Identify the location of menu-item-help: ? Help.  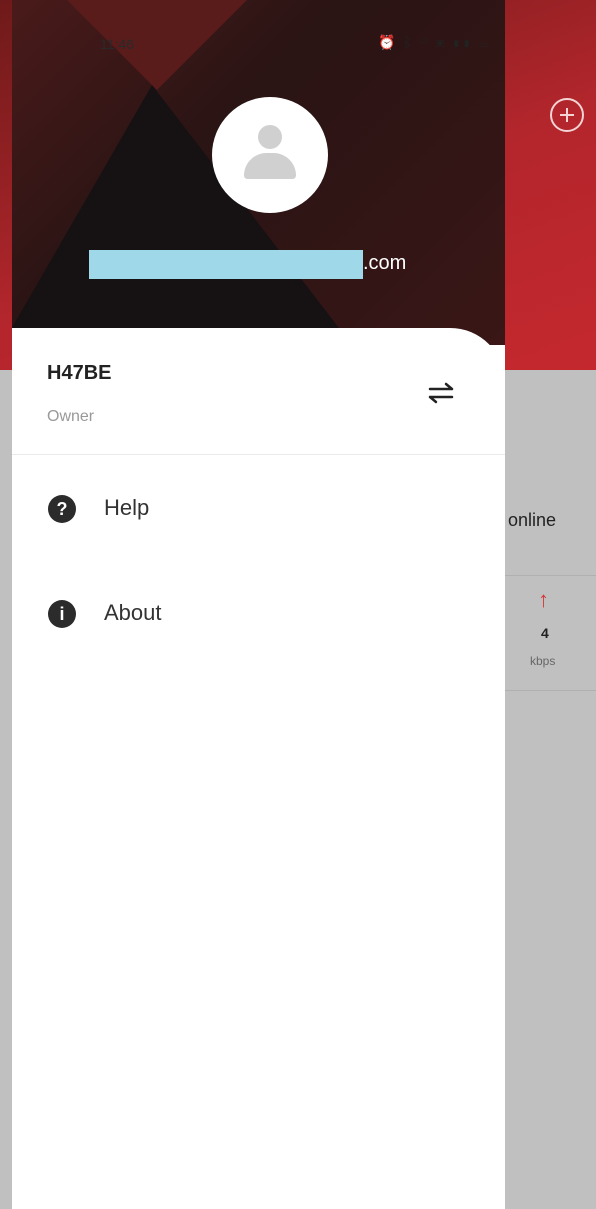
(258, 510).